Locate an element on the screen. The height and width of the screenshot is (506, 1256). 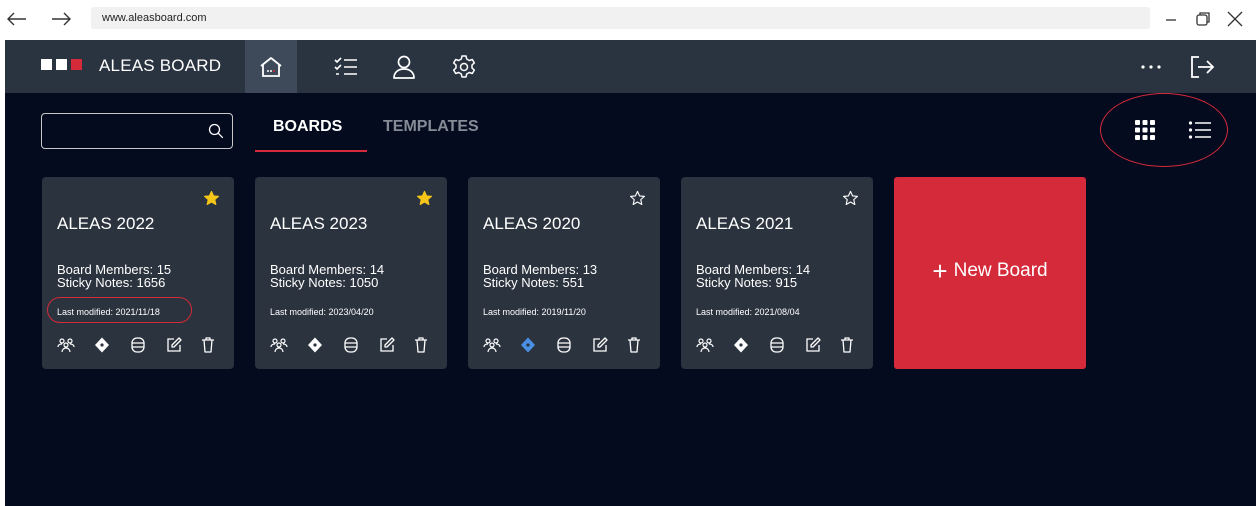
grid-view-button is located at coordinates (1145, 130).